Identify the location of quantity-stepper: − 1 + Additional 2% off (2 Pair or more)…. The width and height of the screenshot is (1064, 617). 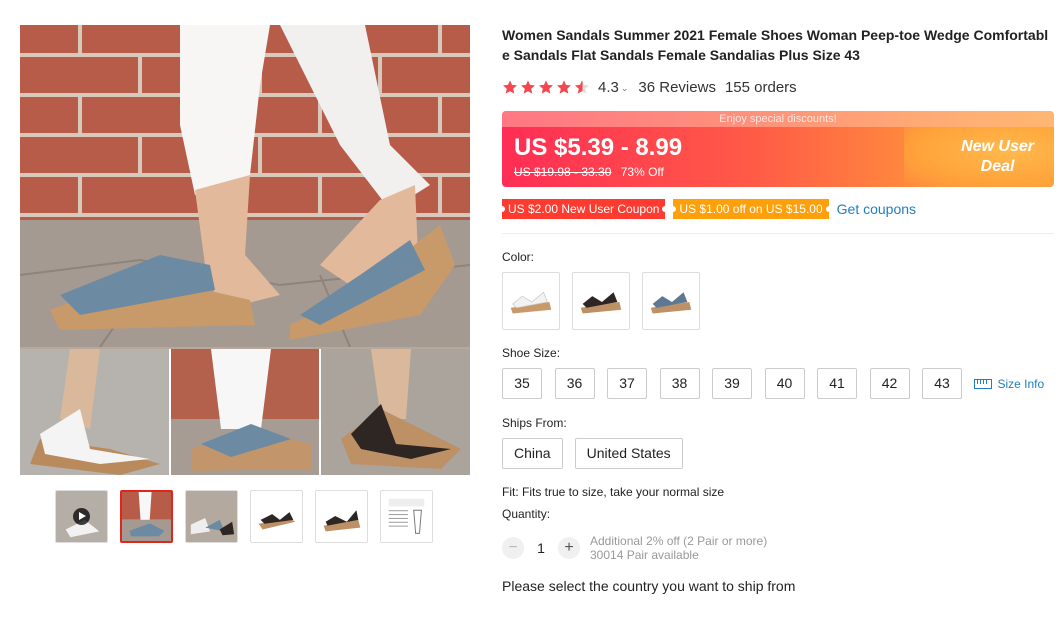
(778, 548).